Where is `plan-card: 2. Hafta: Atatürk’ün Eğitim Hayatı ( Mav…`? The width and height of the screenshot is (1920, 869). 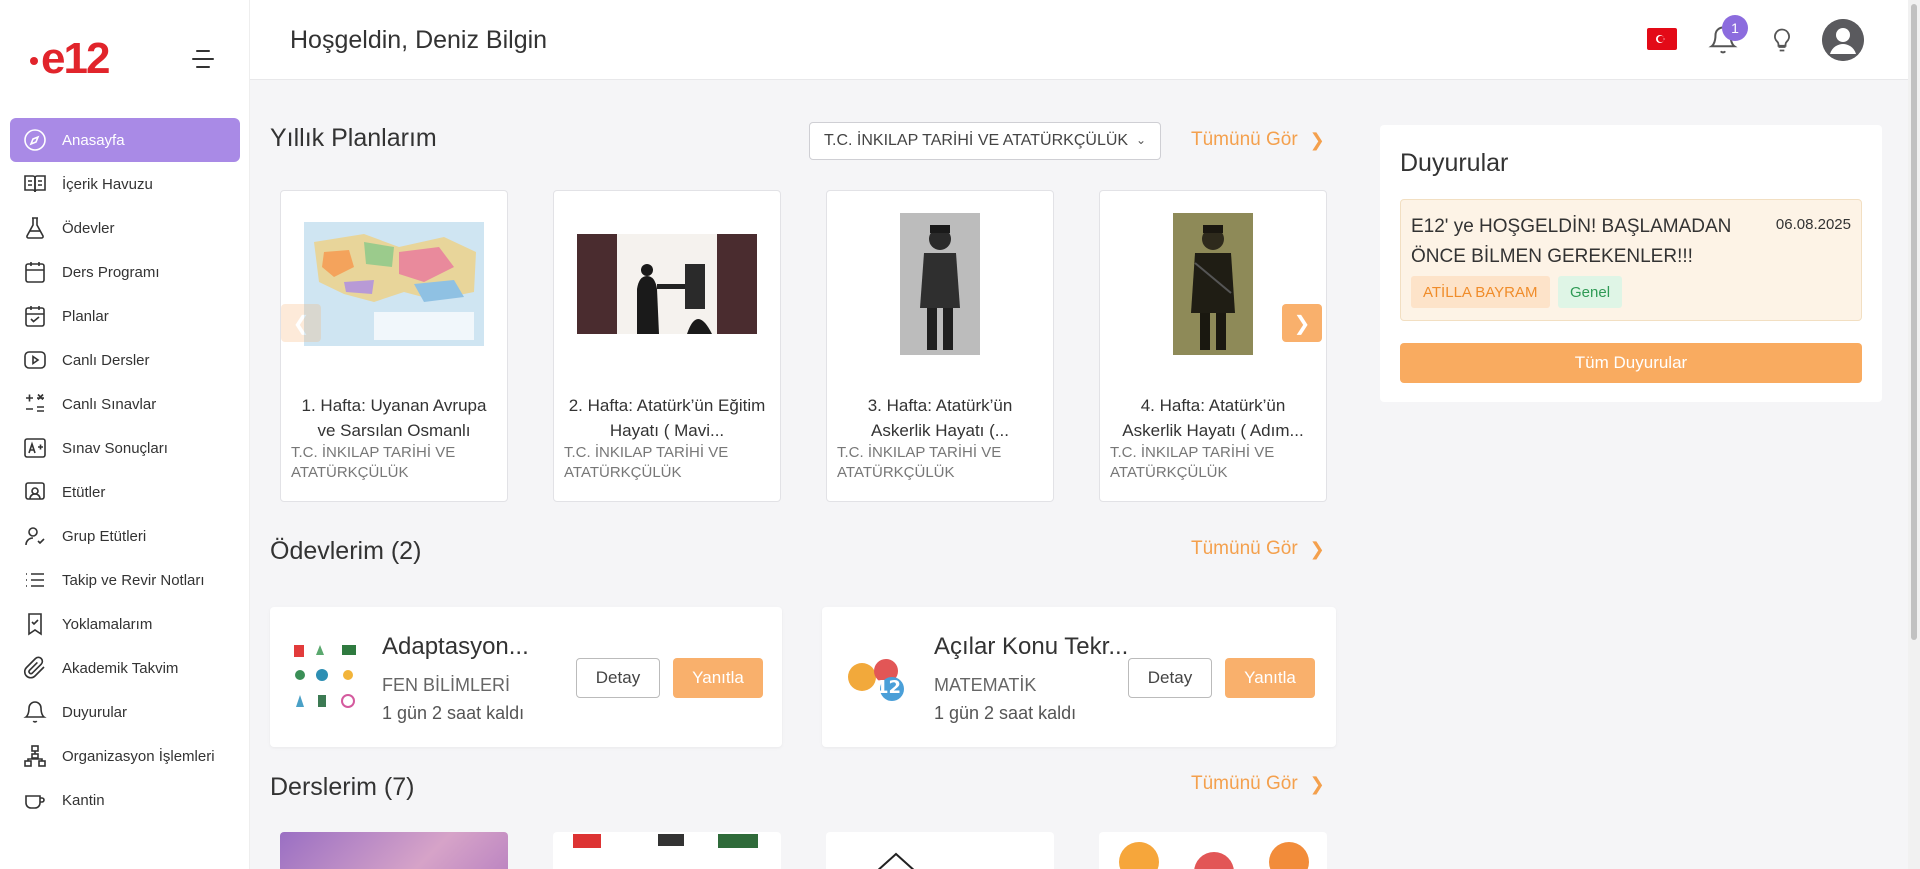
plan-card: 2. Hafta: Atatürk’ün Eğitim Hayatı ( Mav… is located at coordinates (667, 346).